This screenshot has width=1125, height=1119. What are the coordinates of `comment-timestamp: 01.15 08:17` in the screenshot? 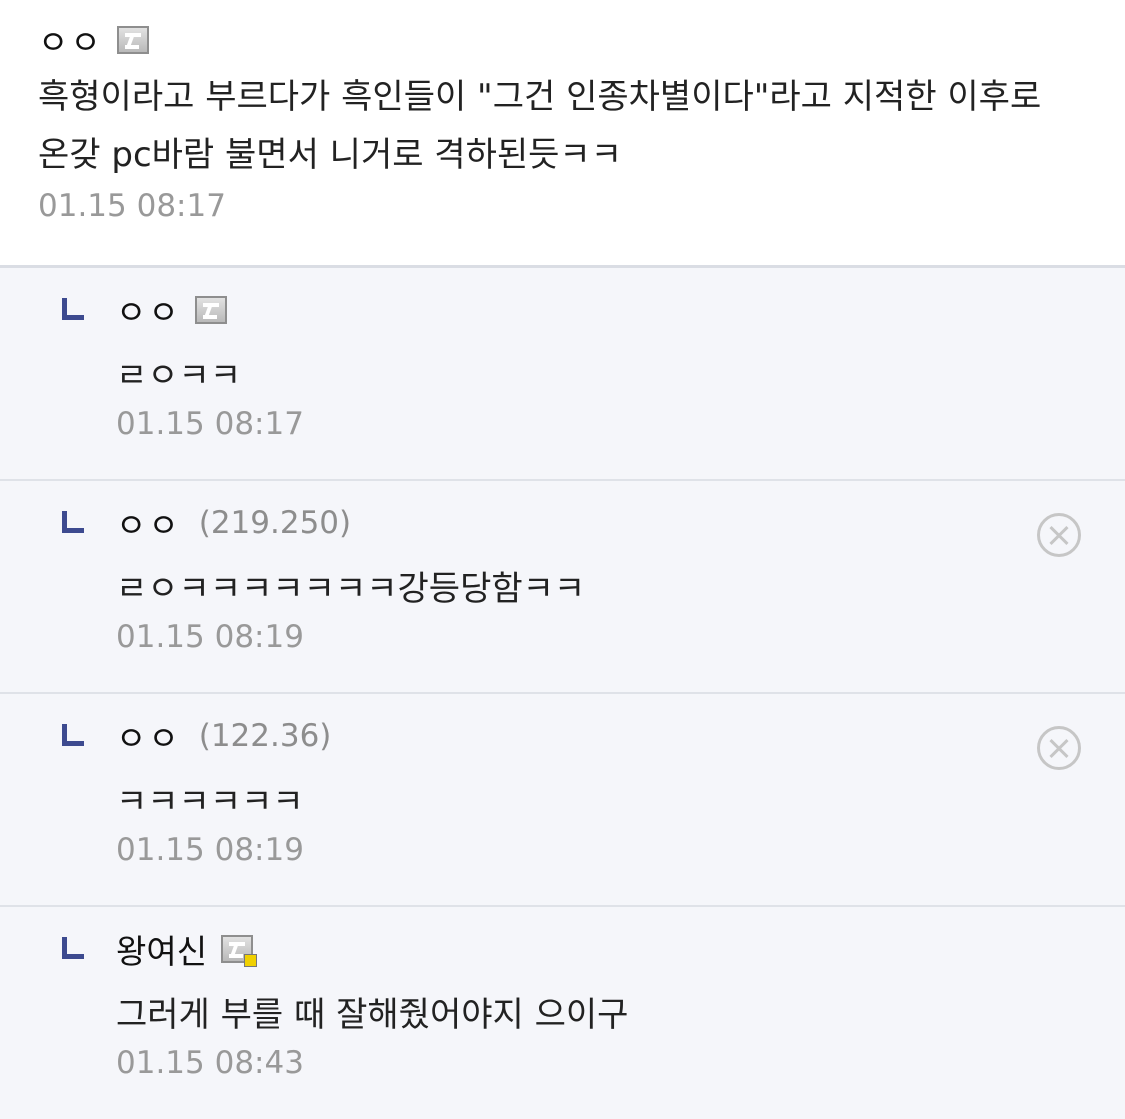 It's located at (132, 206).